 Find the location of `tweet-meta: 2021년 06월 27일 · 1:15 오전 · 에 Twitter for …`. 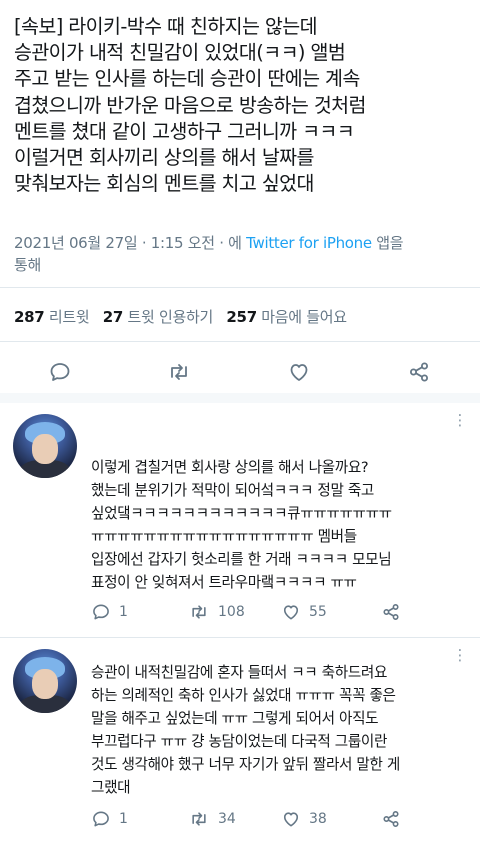

tweet-meta: 2021년 06월 27일 · 1:15 오전 · 에 Twitter for … is located at coordinates (242, 254).